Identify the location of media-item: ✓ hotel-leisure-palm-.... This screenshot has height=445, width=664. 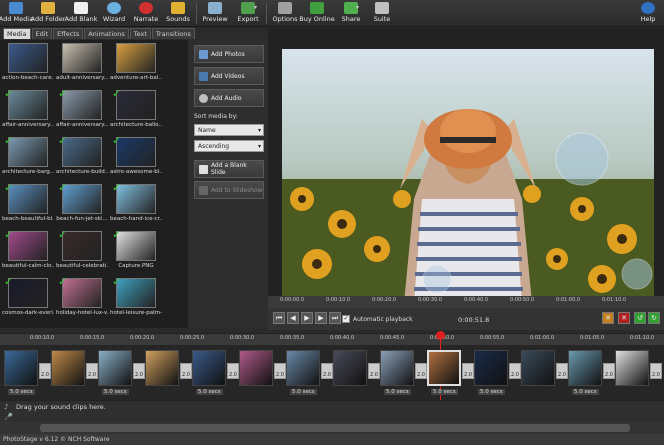
(136, 299).